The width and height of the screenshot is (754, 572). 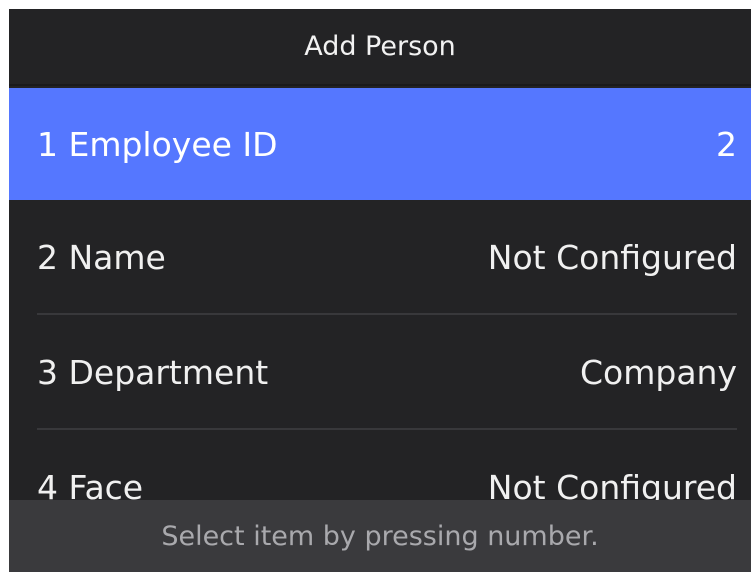 What do you see at coordinates (101, 257) in the screenshot?
I see `menu-item-label: 2 Name` at bounding box center [101, 257].